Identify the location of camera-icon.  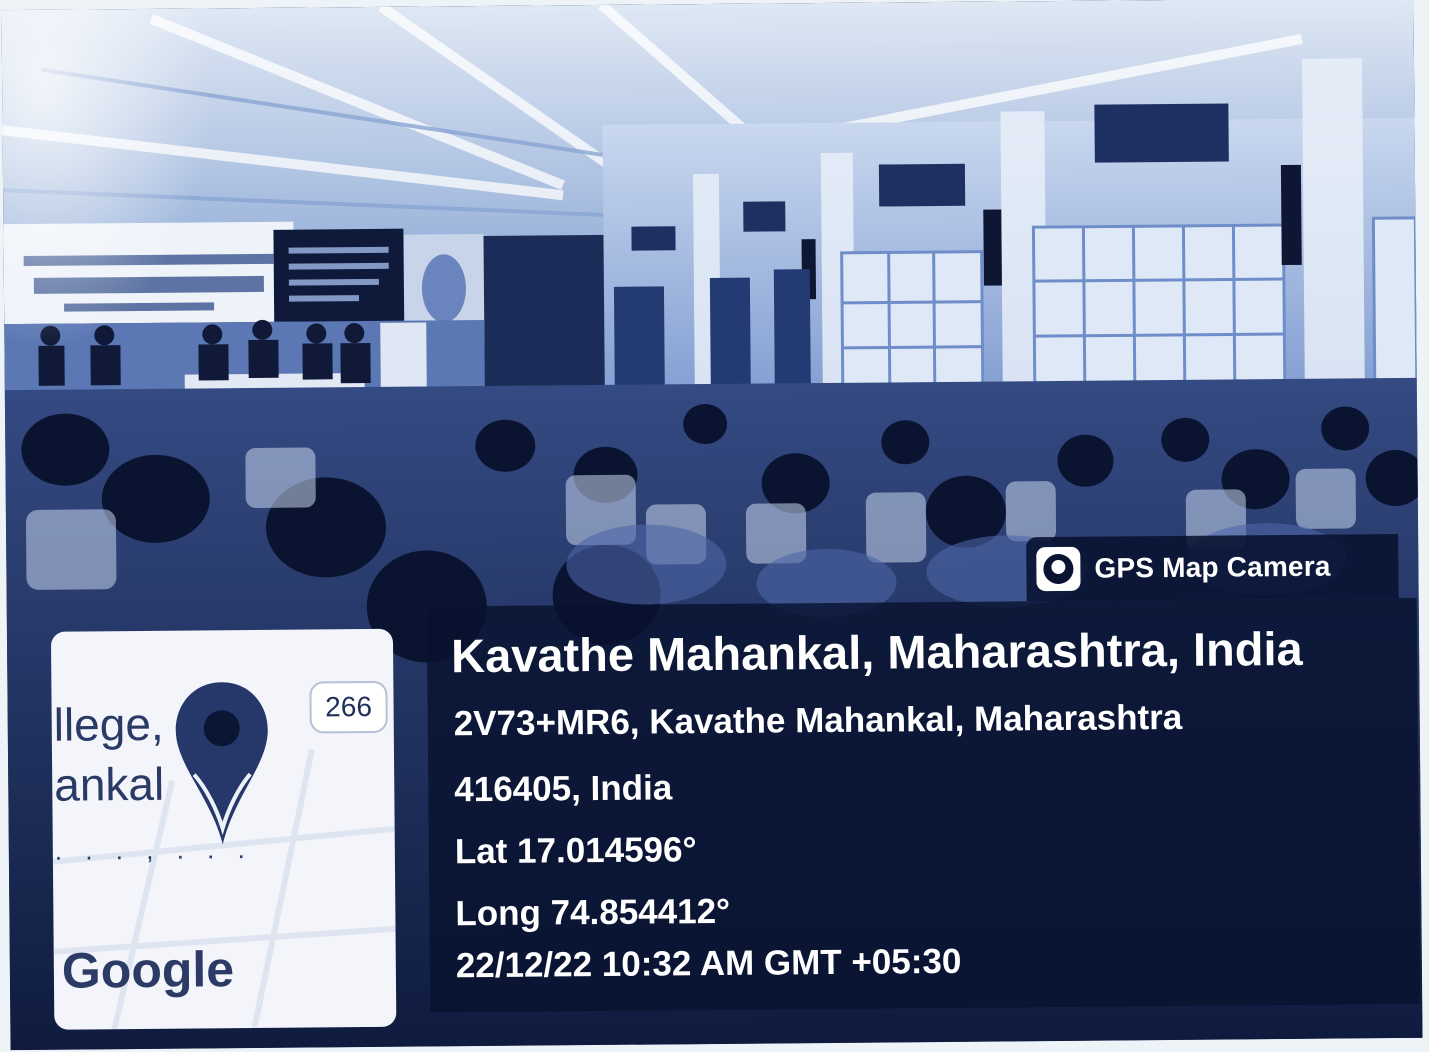
(1058, 569).